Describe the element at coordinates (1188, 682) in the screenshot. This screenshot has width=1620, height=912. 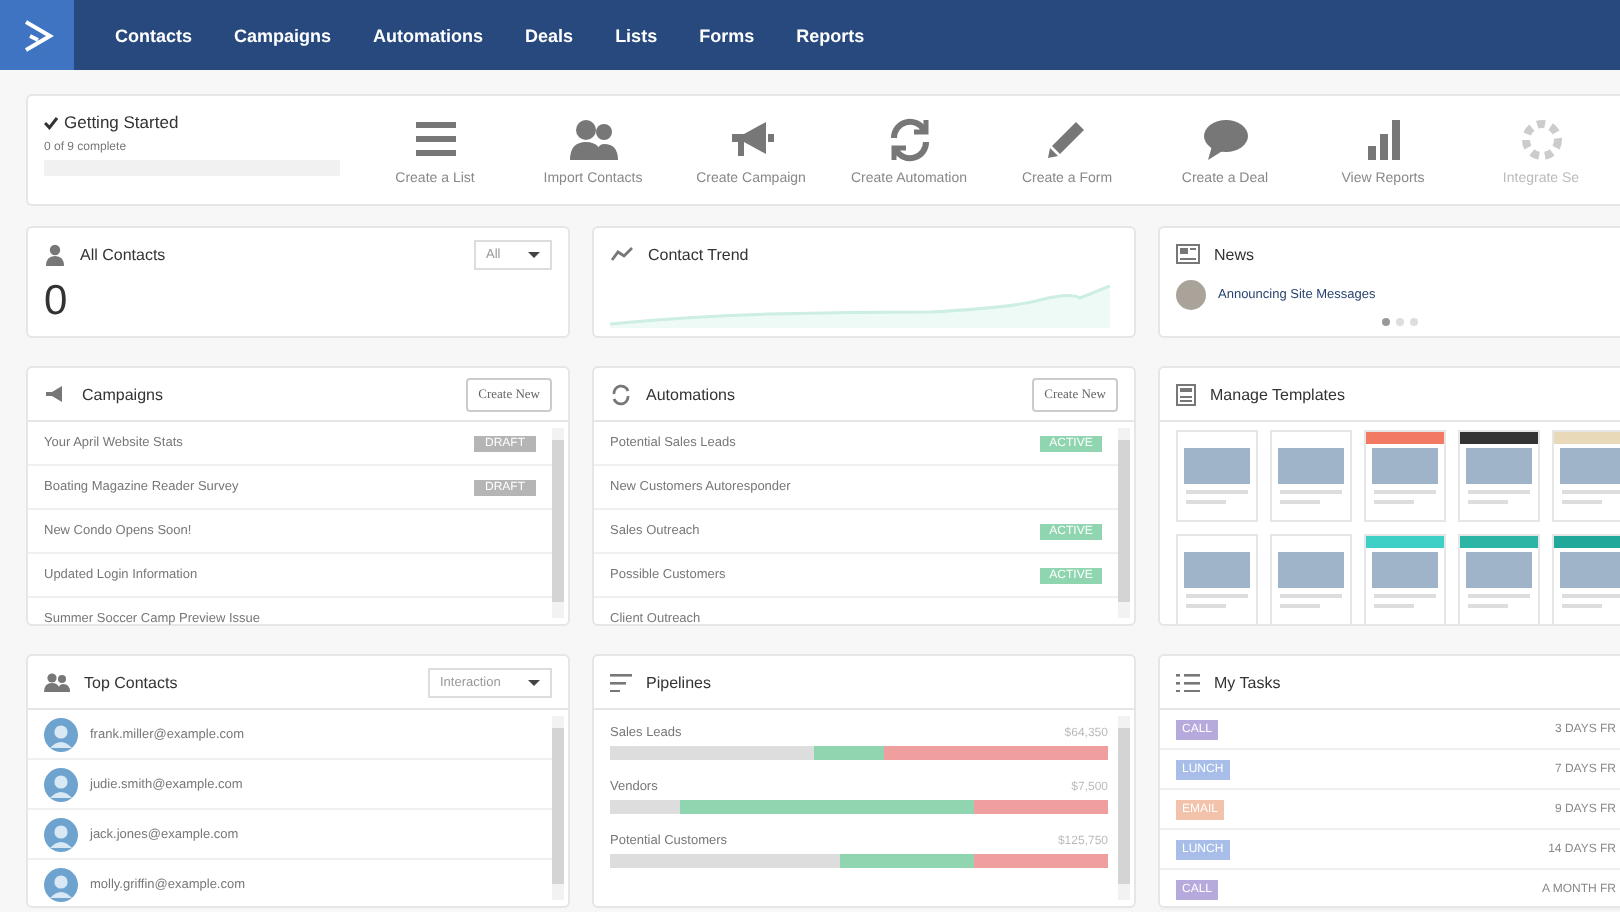
I see `task-list-icon` at that location.